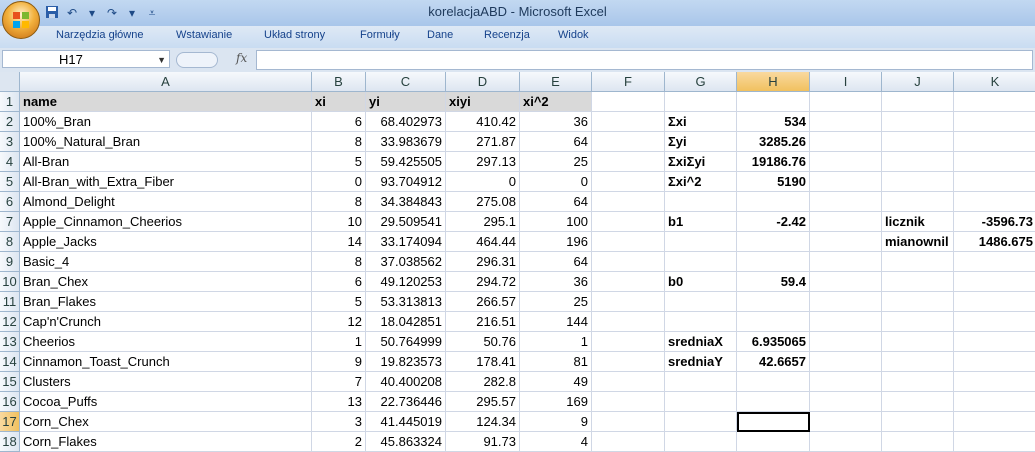 The width and height of the screenshot is (1035, 452). I want to click on cell-b17: 3, so click(339, 422).